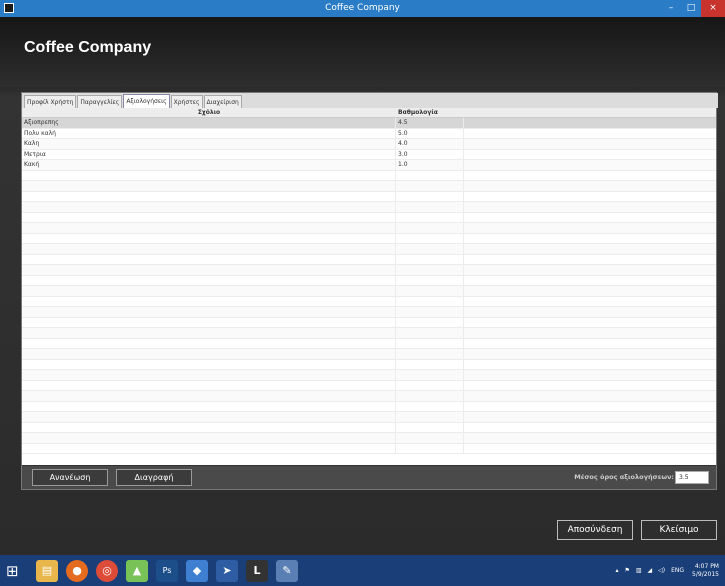 The width and height of the screenshot is (725, 586). Describe the element at coordinates (650, 570) in the screenshot. I see `signal-icon: ◢` at that location.